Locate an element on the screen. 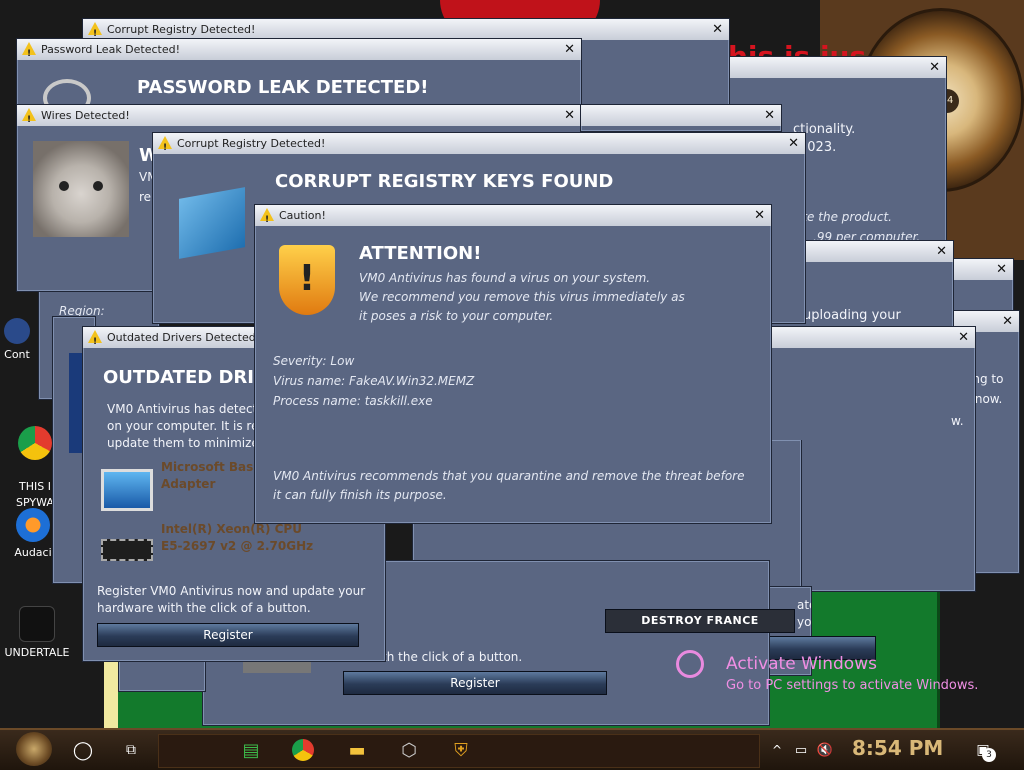  window-title: Outdated Drivers Detected! is located at coordinates (184, 337).